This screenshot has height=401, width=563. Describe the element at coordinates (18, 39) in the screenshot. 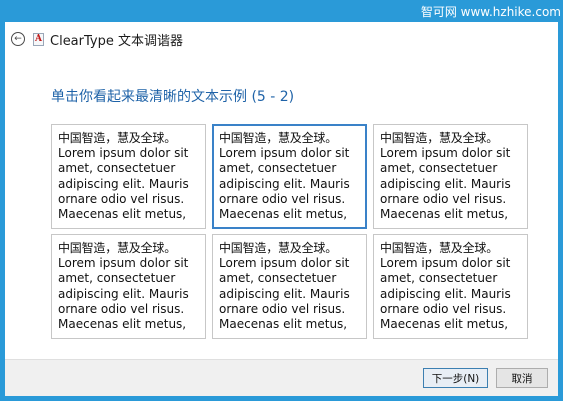

I see `back-arrow-icon: ←` at that location.